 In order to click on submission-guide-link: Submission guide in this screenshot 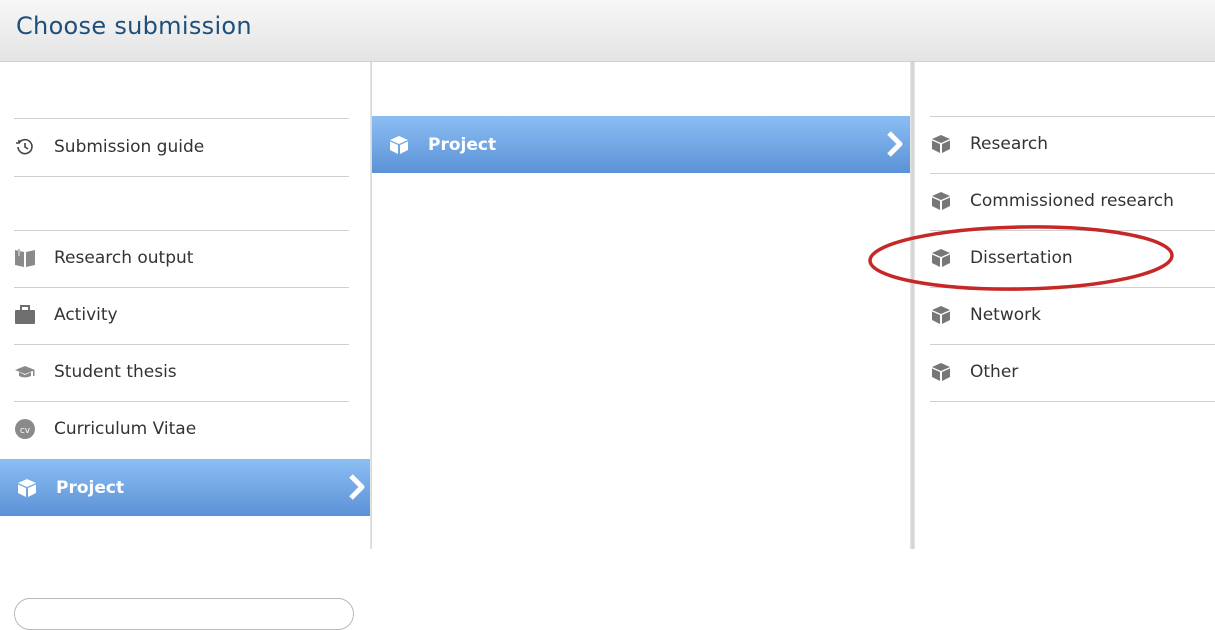, I will do `click(181, 147)`.